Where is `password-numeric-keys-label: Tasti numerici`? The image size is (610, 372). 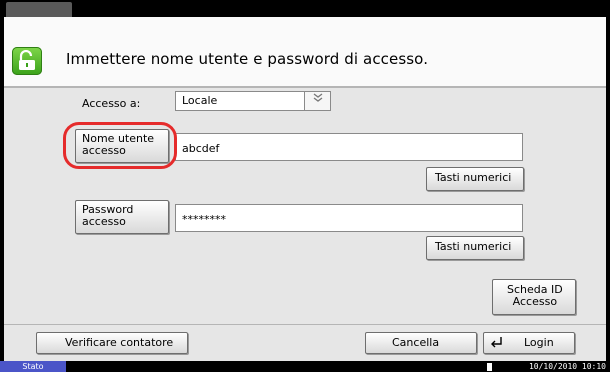
password-numeric-keys-label: Tasti numerici is located at coordinates (473, 246).